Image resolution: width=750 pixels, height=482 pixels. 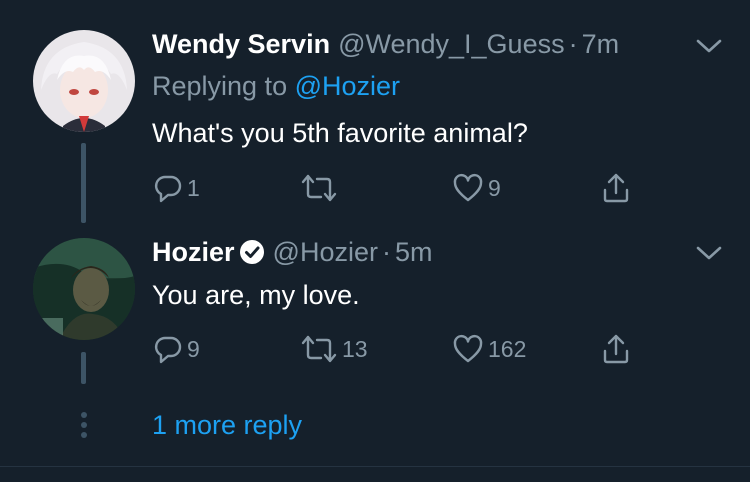 I want to click on mention-link: @Hozier, so click(x=347, y=86).